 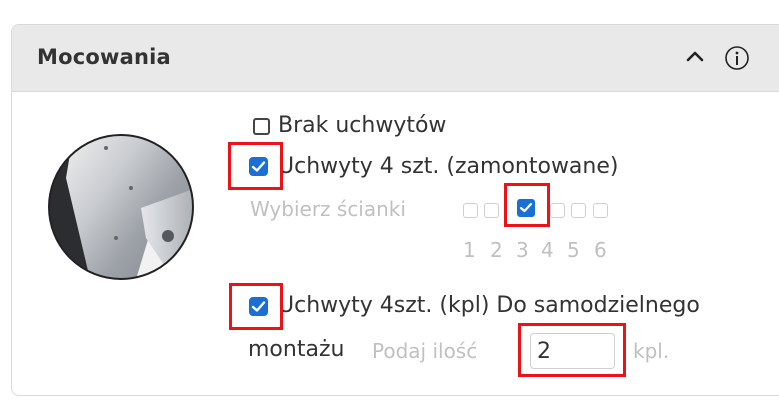 I want to click on panel-title: Mocowania, so click(x=104, y=57).